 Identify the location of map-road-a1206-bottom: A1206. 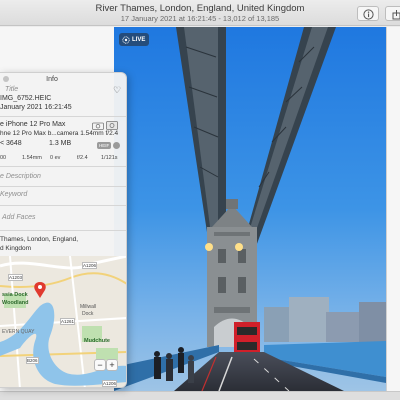
(110, 383).